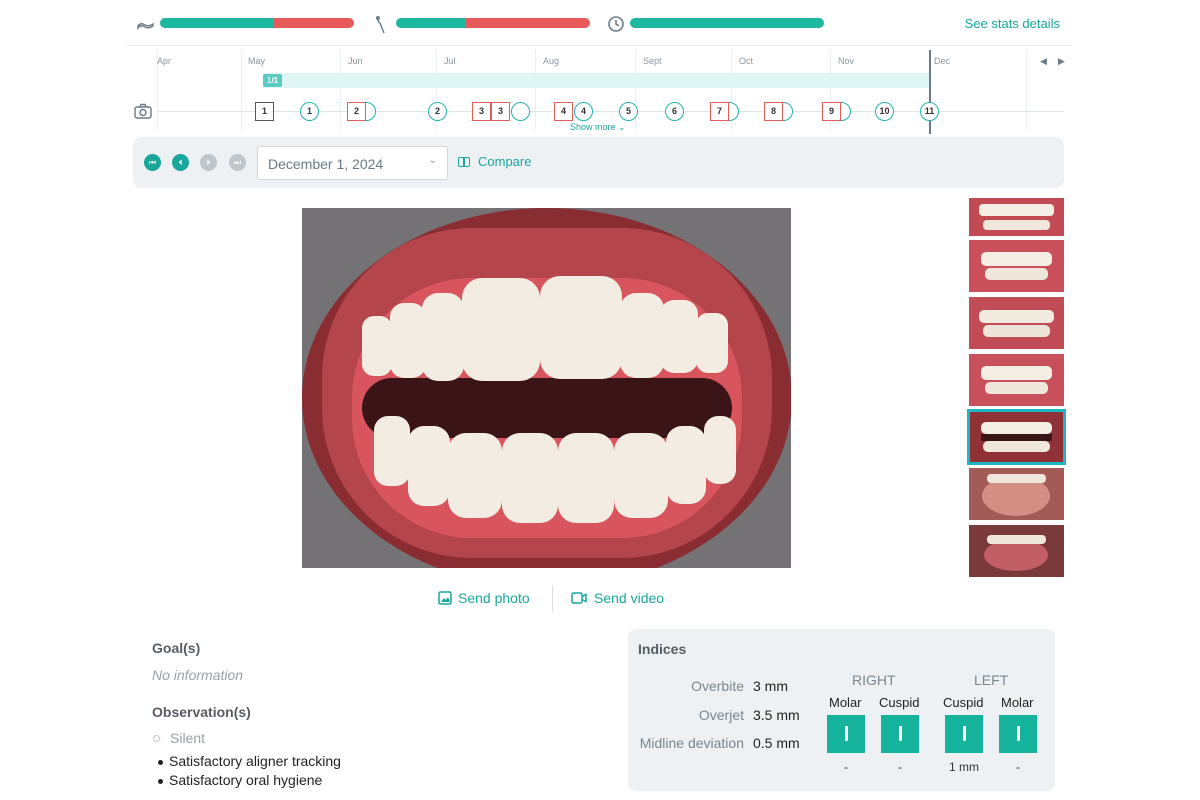 This screenshot has width=1200, height=800. I want to click on photo-marker-current: 11, so click(929, 111).